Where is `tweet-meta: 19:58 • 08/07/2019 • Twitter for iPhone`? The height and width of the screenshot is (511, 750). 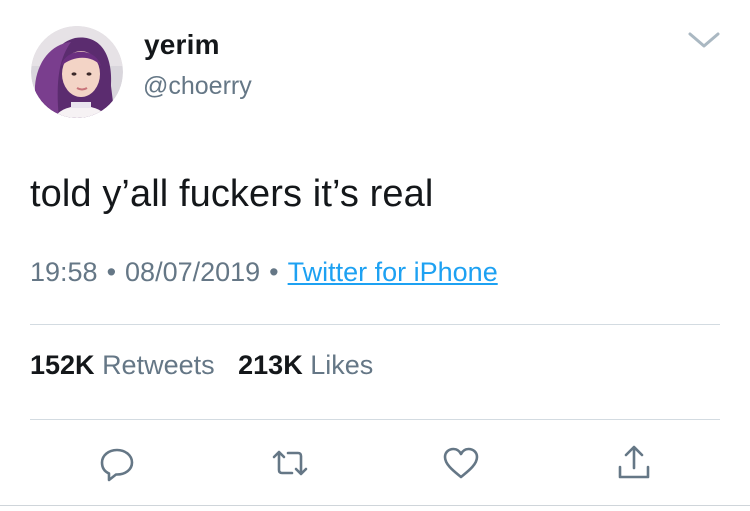
tweet-meta: 19:58 • 08/07/2019 • Twitter for iPhone is located at coordinates (264, 272).